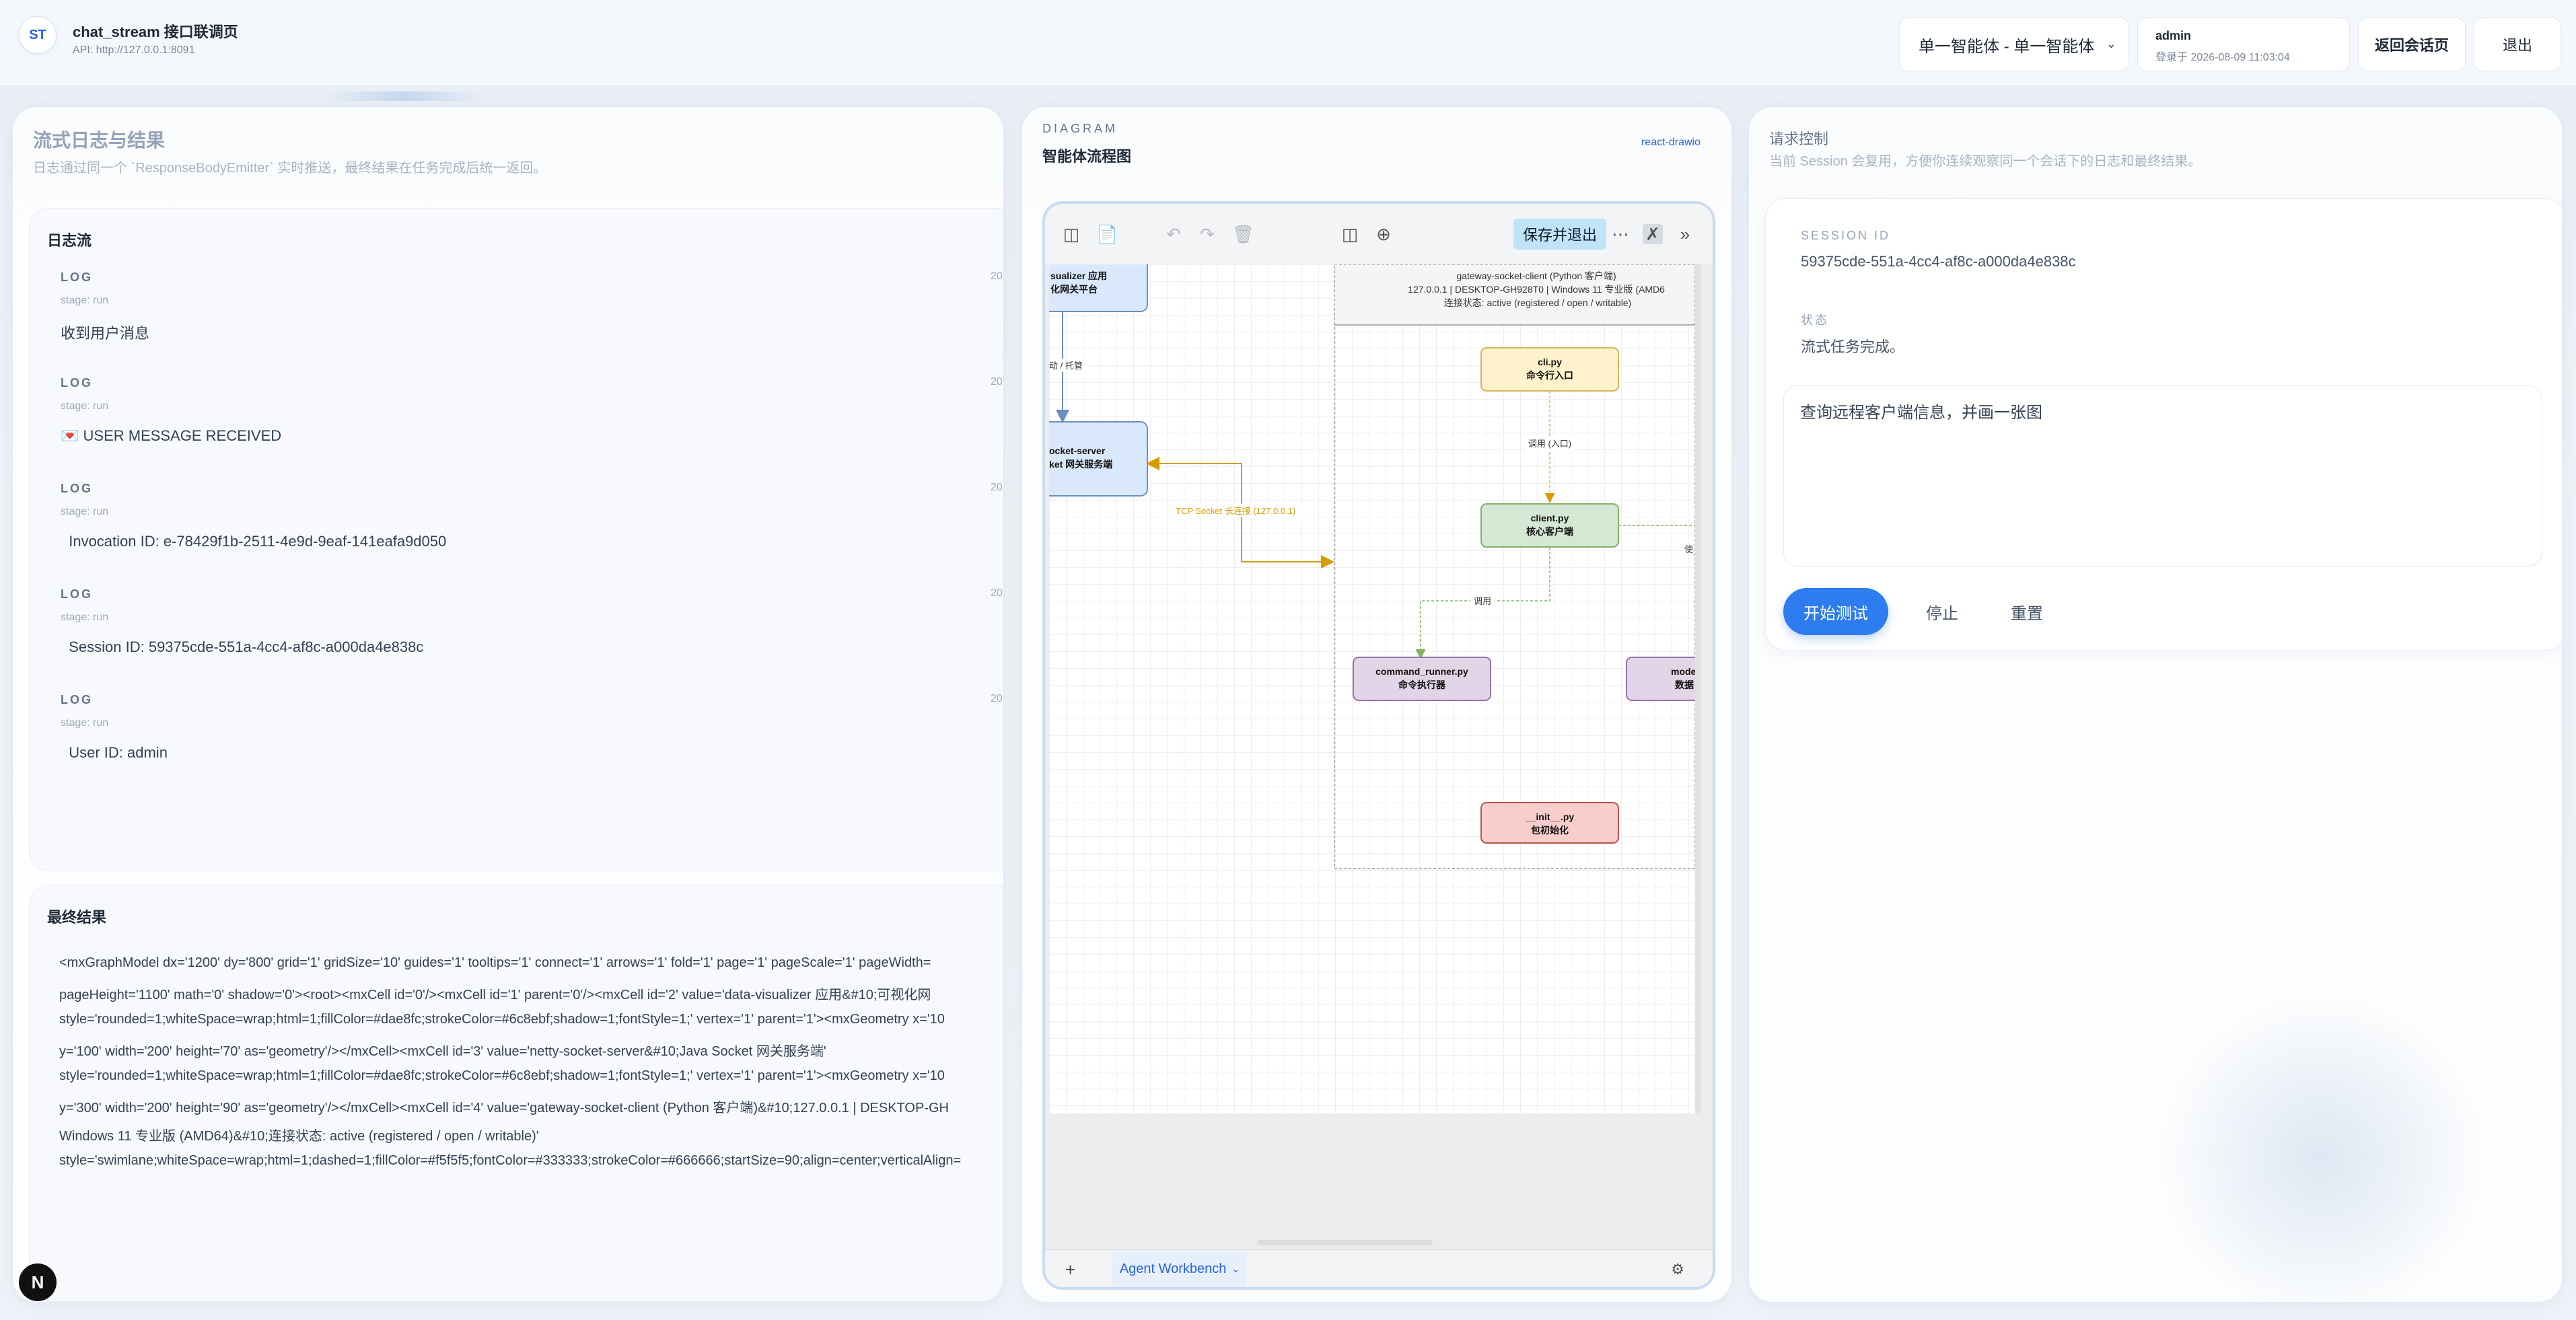 This screenshot has height=1320, width=2576. I want to click on user-info: admin 登录于 2026-08-09 11:03:04, so click(2243, 44).